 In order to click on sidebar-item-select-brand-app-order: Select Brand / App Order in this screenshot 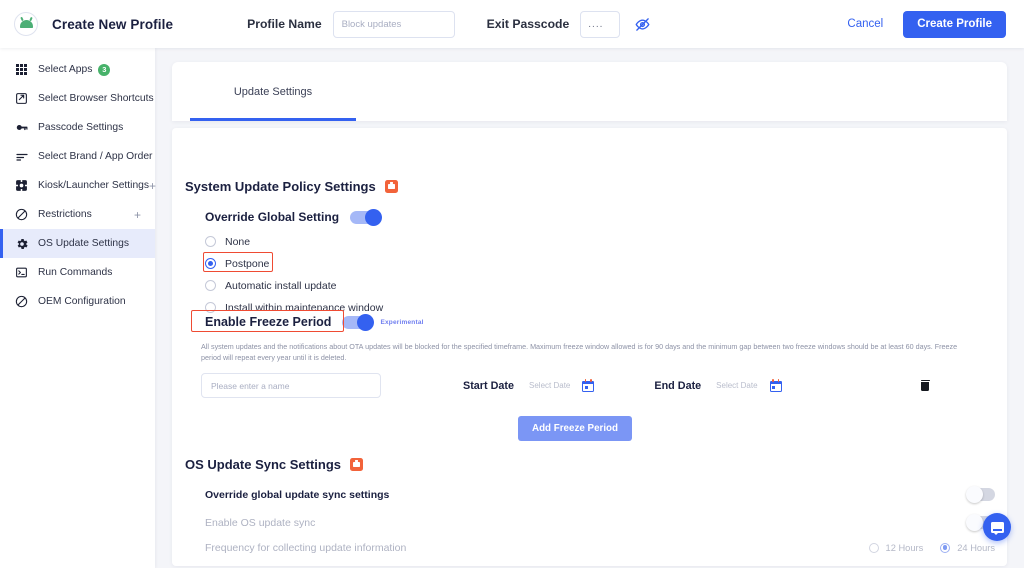, I will do `click(77, 156)`.